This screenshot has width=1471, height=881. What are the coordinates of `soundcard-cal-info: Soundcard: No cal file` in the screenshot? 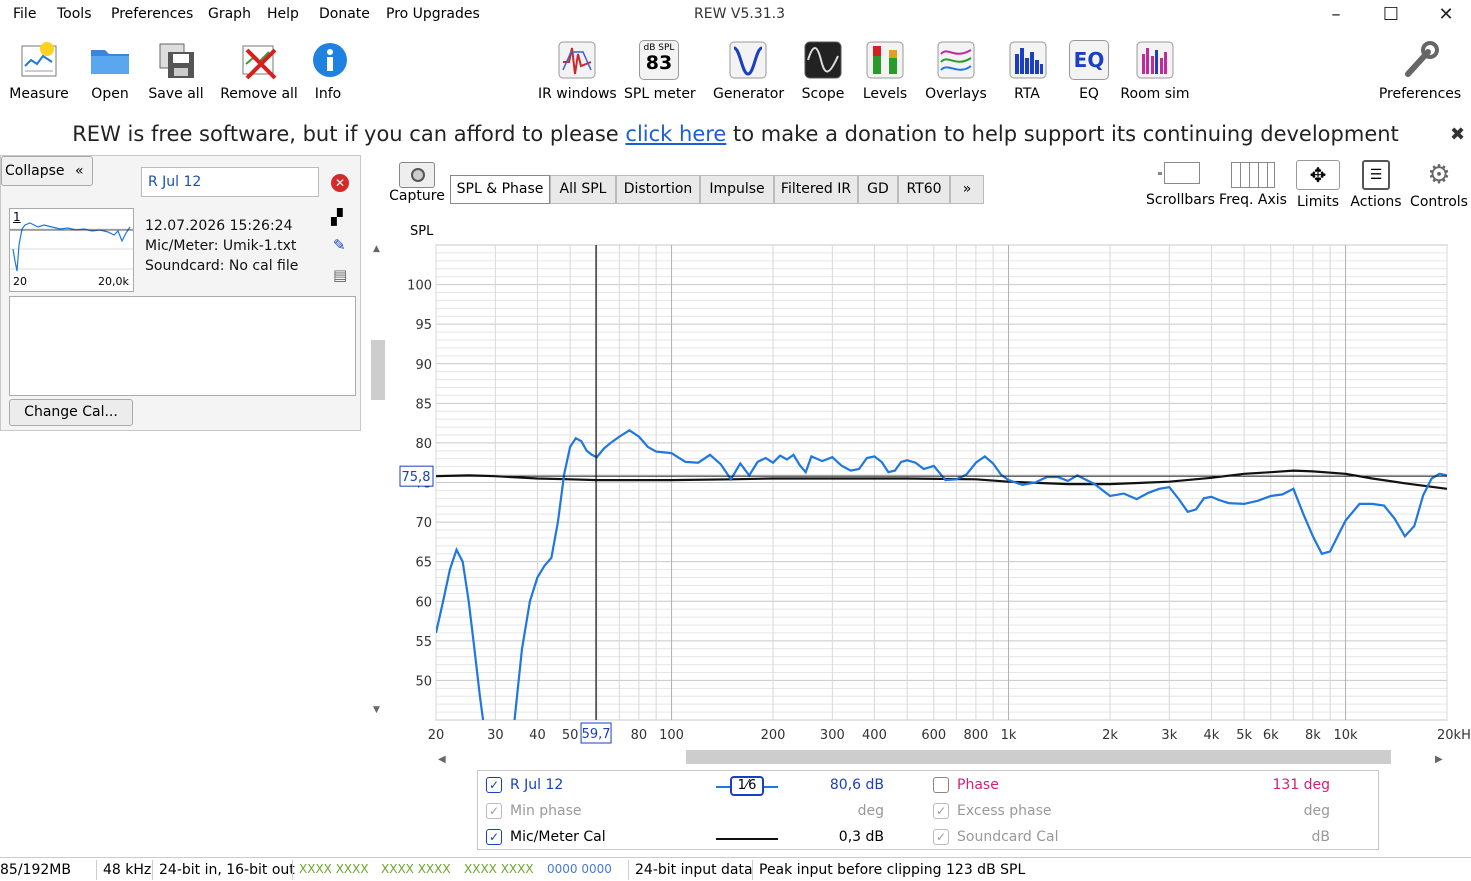 It's located at (222, 266).